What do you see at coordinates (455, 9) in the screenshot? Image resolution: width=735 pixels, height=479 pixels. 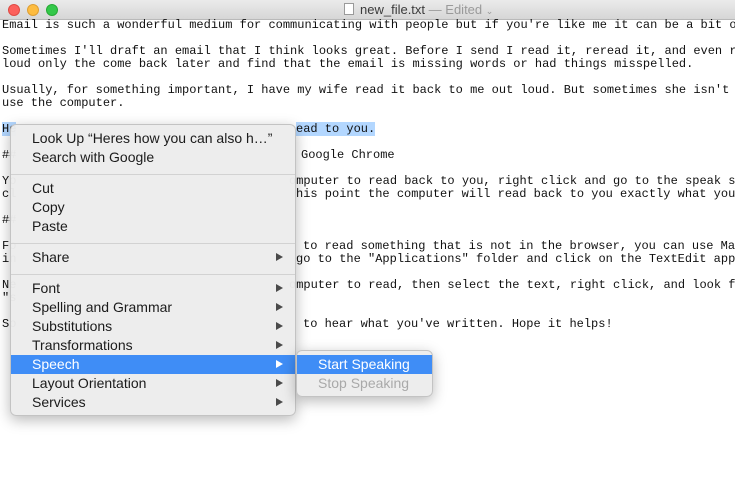 I see `edited-status: — Edited` at bounding box center [455, 9].